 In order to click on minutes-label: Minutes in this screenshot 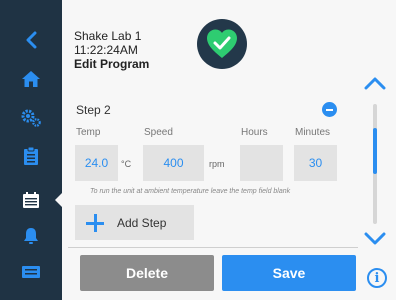, I will do `click(313, 132)`.